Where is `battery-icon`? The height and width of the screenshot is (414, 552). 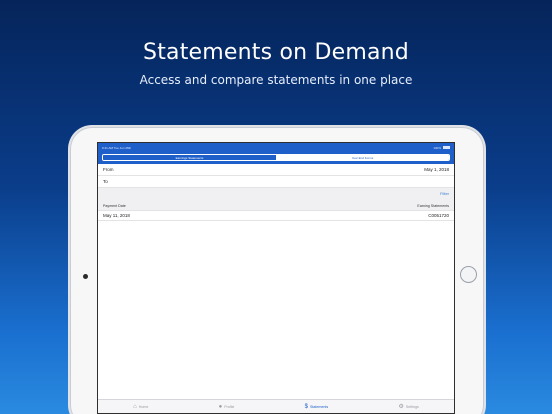
battery-icon is located at coordinates (446, 147).